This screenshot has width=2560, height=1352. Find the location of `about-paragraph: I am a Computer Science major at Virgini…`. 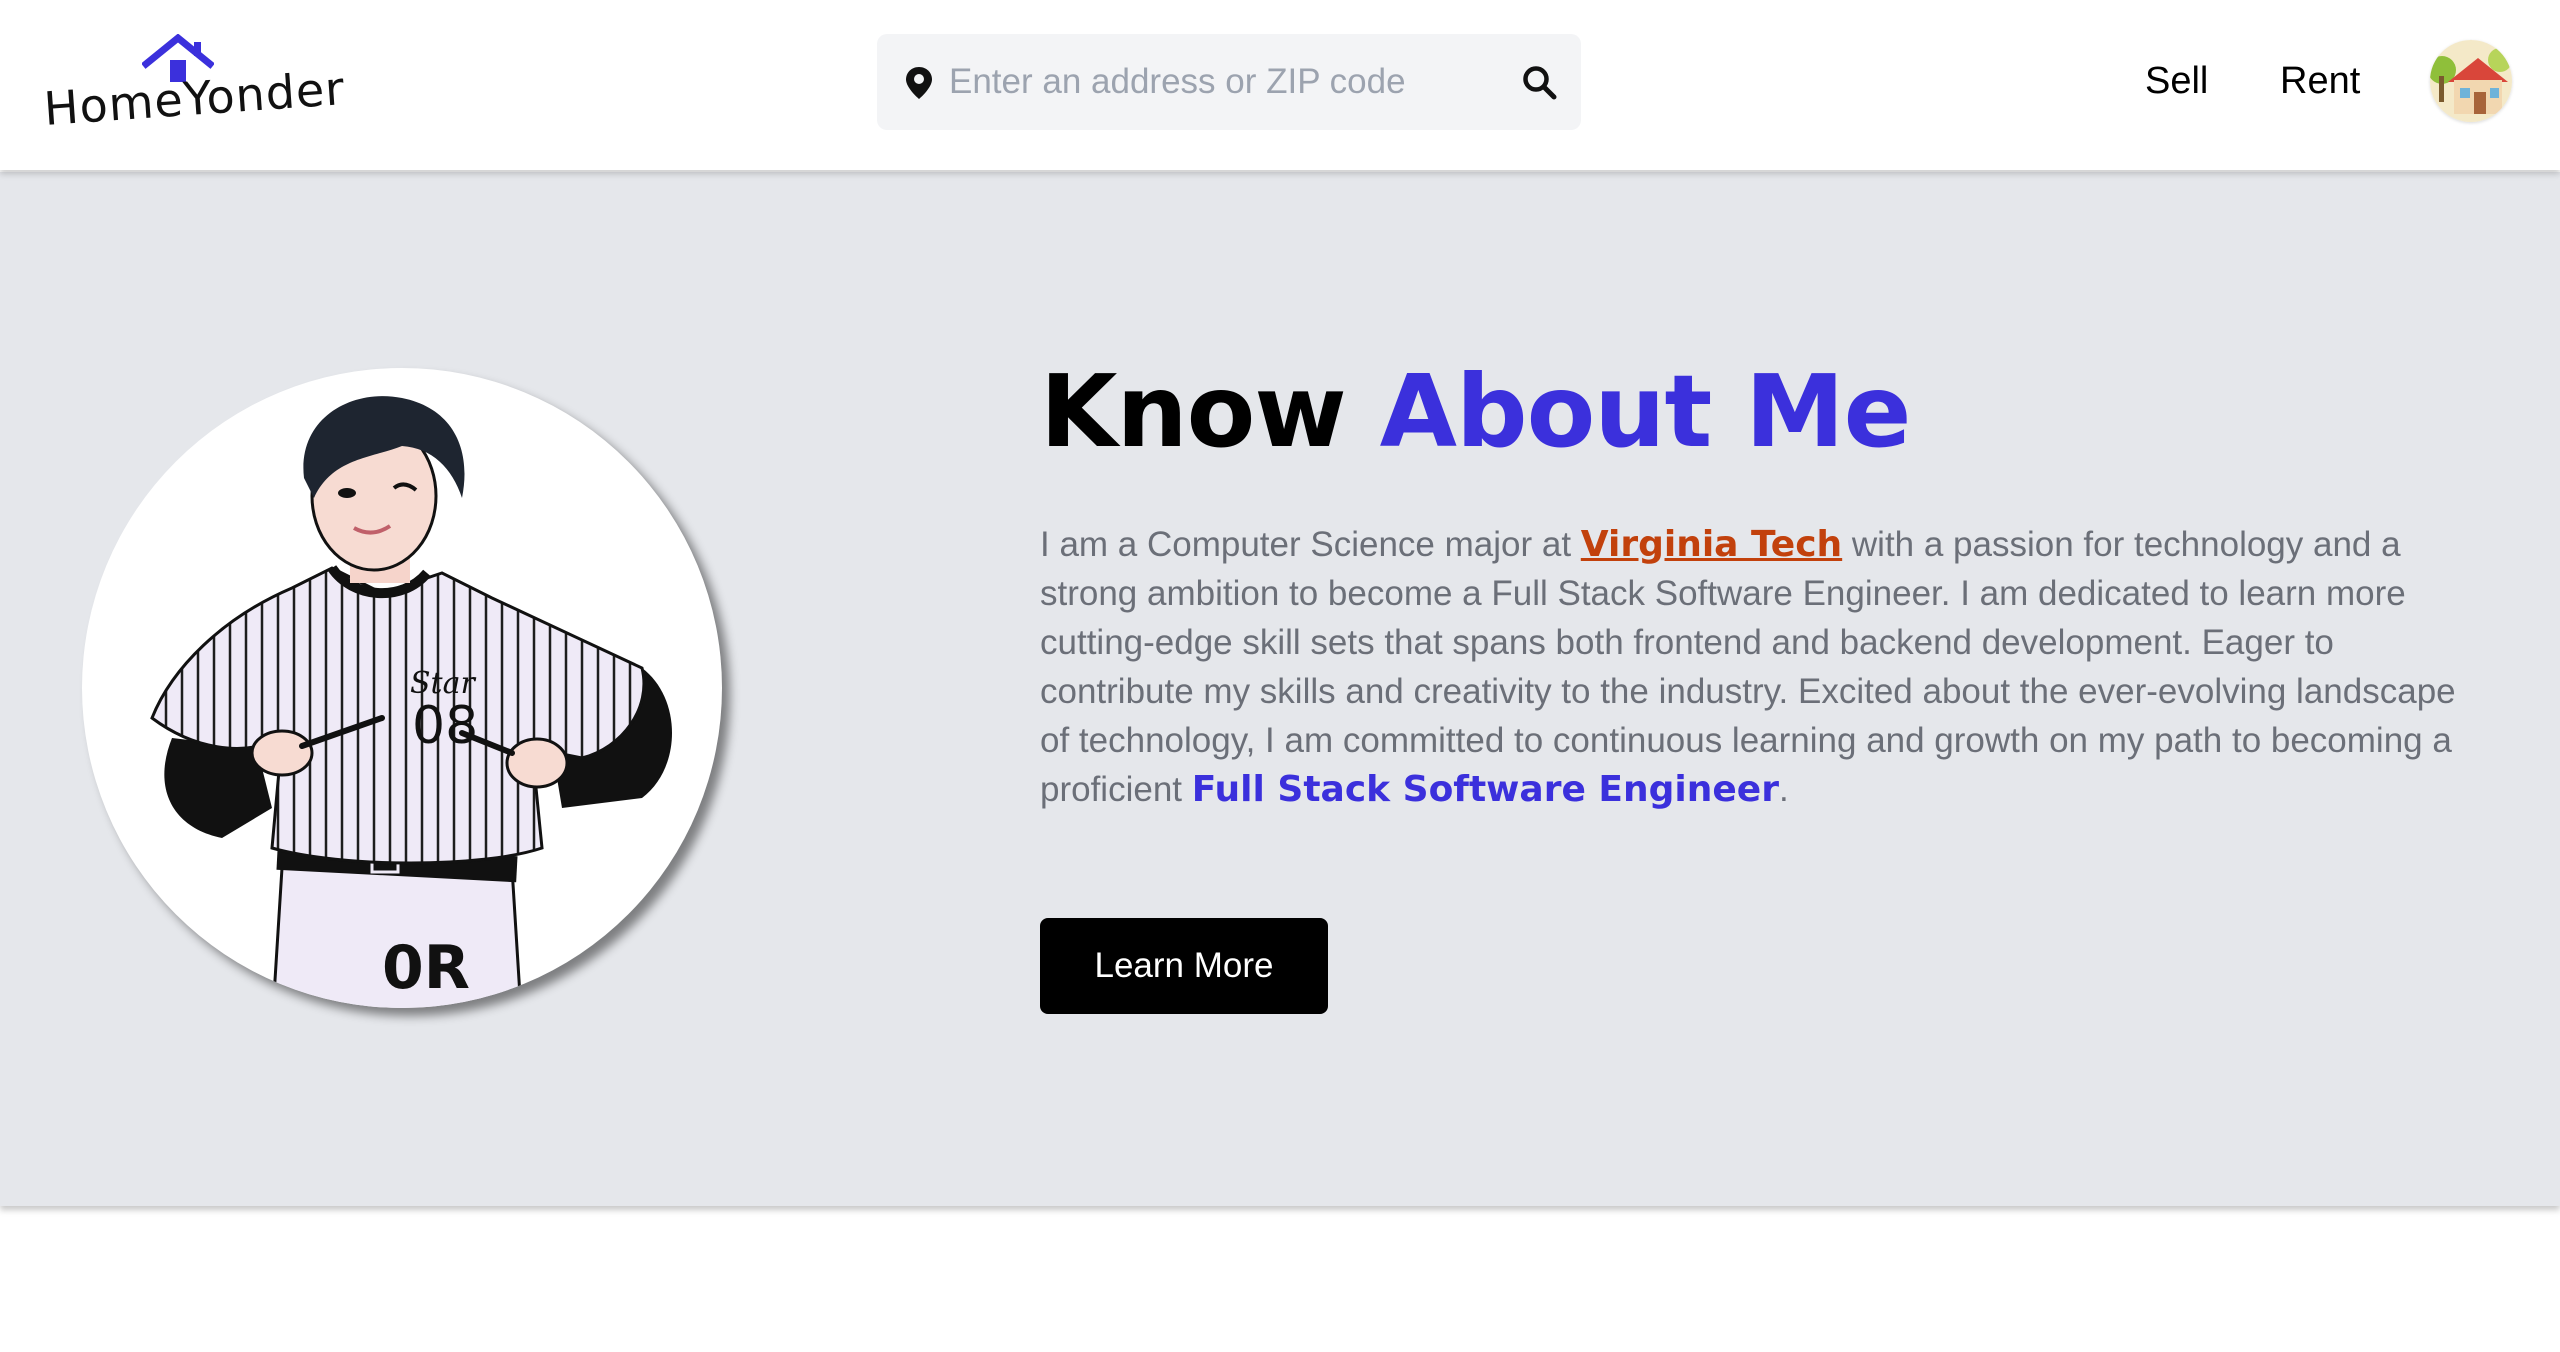

about-paragraph: I am a Computer Science major at Virgini… is located at coordinates (1760, 667).